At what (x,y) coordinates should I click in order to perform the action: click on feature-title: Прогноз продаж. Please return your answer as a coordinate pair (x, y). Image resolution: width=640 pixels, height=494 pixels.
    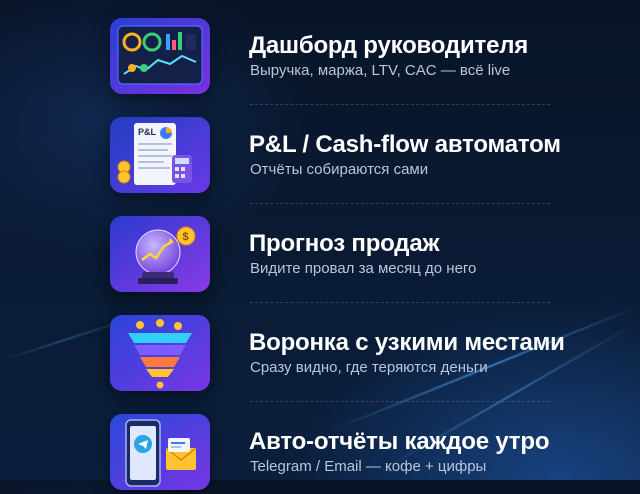
    Looking at the image, I should click on (344, 244).